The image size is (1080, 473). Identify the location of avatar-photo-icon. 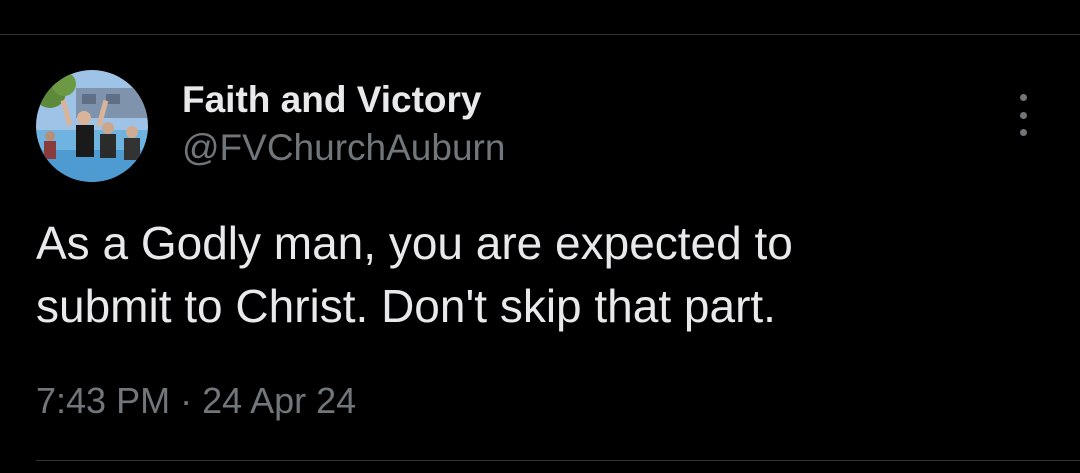
(92, 126).